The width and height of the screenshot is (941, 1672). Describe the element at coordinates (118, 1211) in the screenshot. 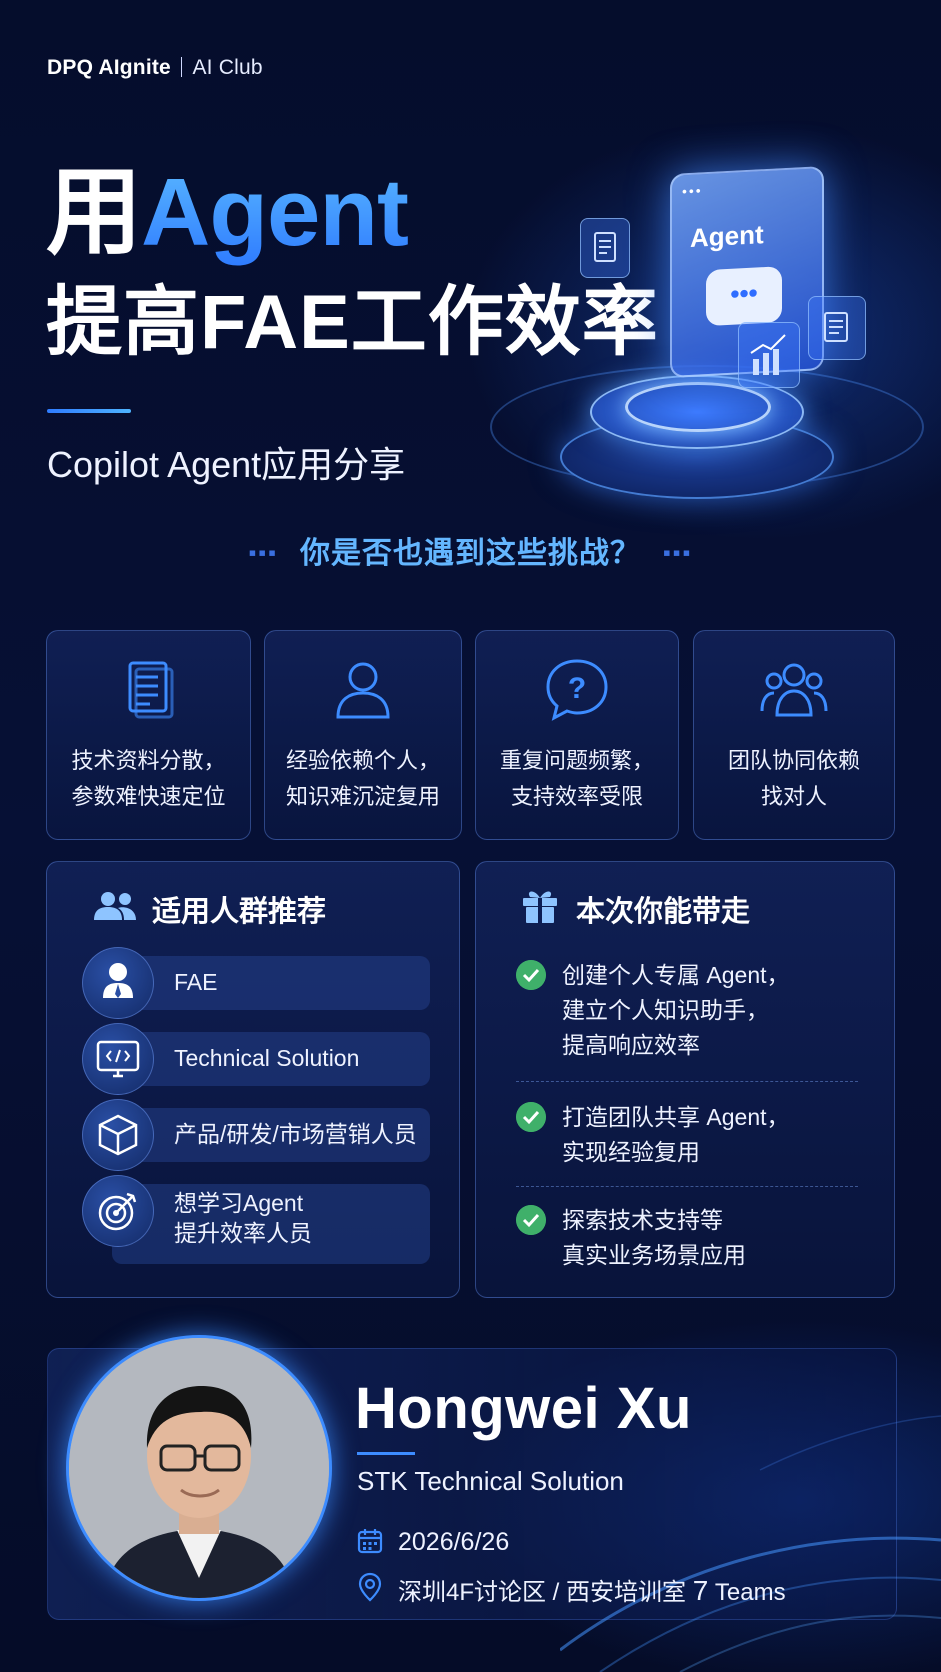

I see `target-icon` at that location.